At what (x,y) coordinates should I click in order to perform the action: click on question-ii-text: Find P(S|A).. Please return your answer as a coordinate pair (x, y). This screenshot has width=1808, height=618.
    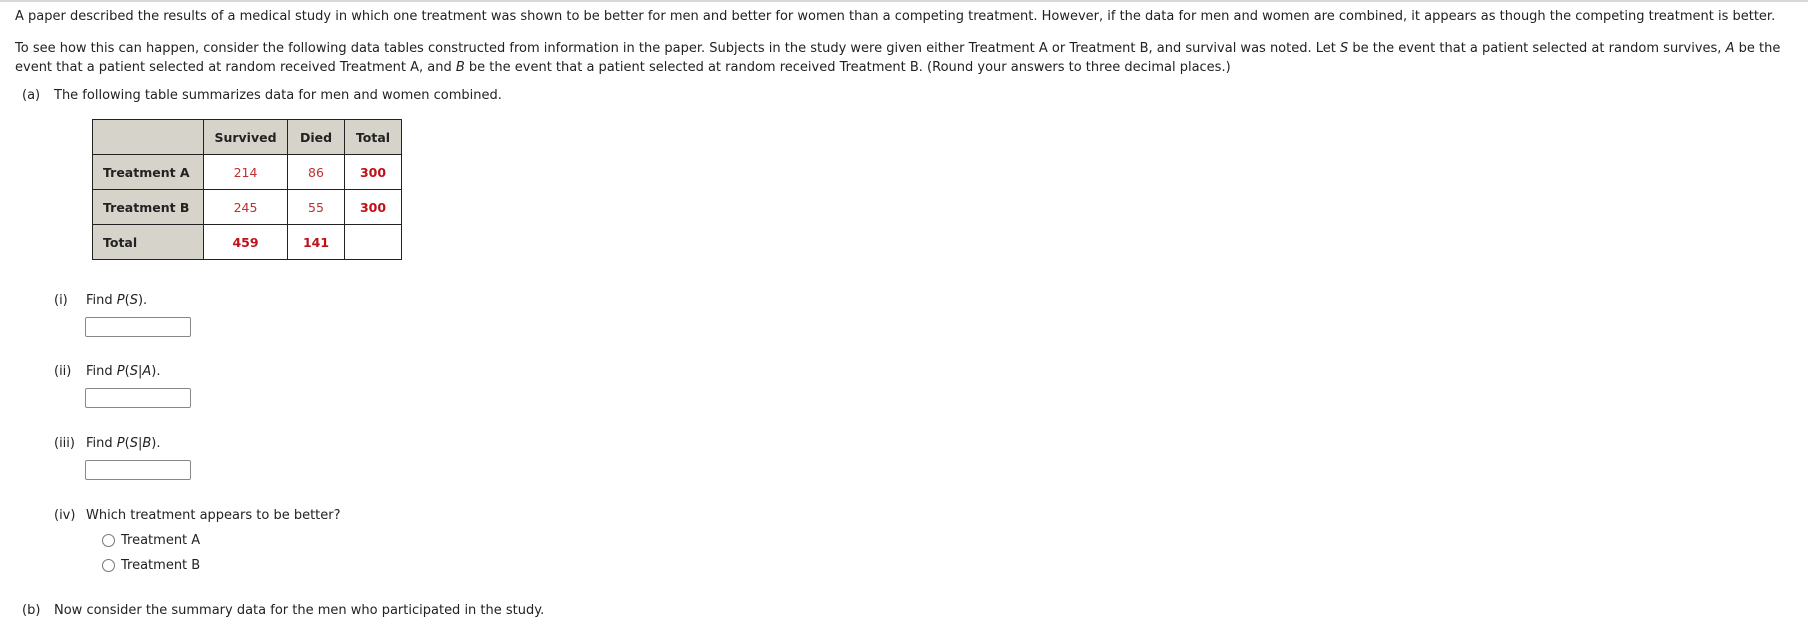
    Looking at the image, I should click on (123, 371).